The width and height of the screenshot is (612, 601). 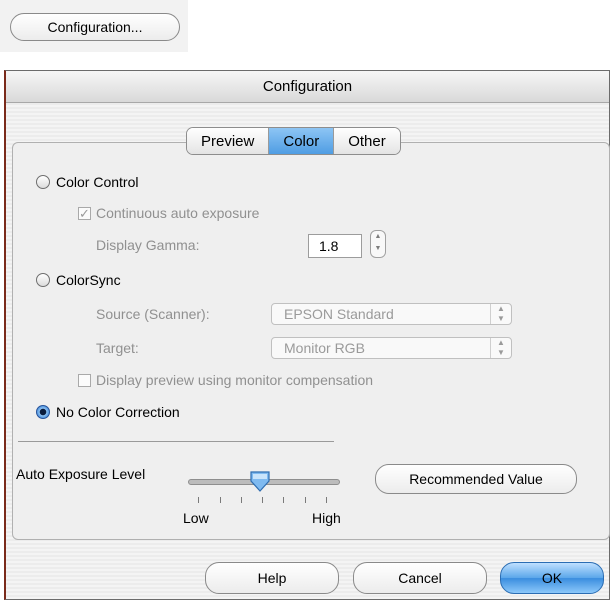 What do you see at coordinates (391, 348) in the screenshot?
I see `target-select: Monitor RGB ▲ ▼` at bounding box center [391, 348].